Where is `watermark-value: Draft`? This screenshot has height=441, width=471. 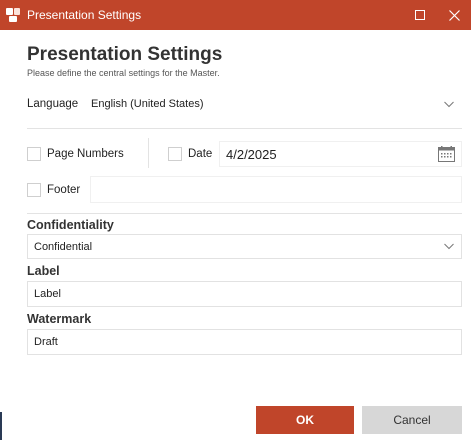
watermark-value: Draft is located at coordinates (46, 342).